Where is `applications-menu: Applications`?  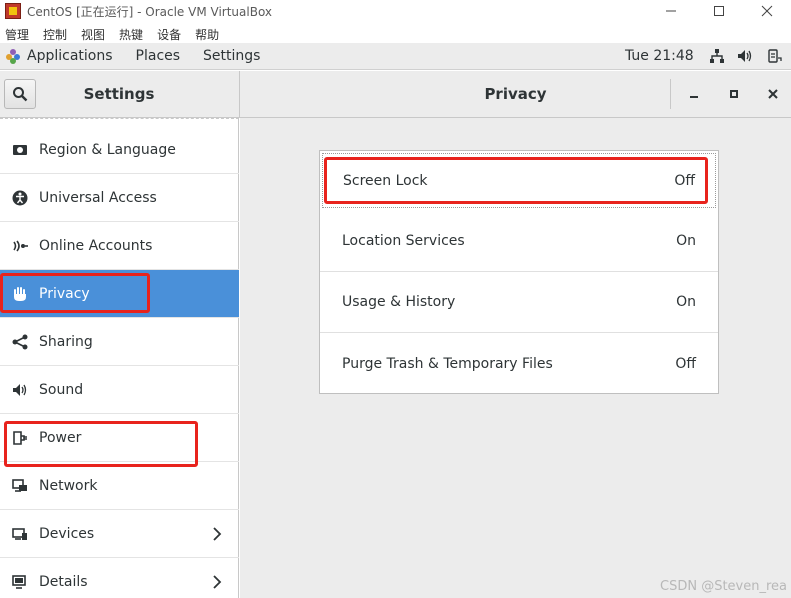 applications-menu: Applications is located at coordinates (56, 56).